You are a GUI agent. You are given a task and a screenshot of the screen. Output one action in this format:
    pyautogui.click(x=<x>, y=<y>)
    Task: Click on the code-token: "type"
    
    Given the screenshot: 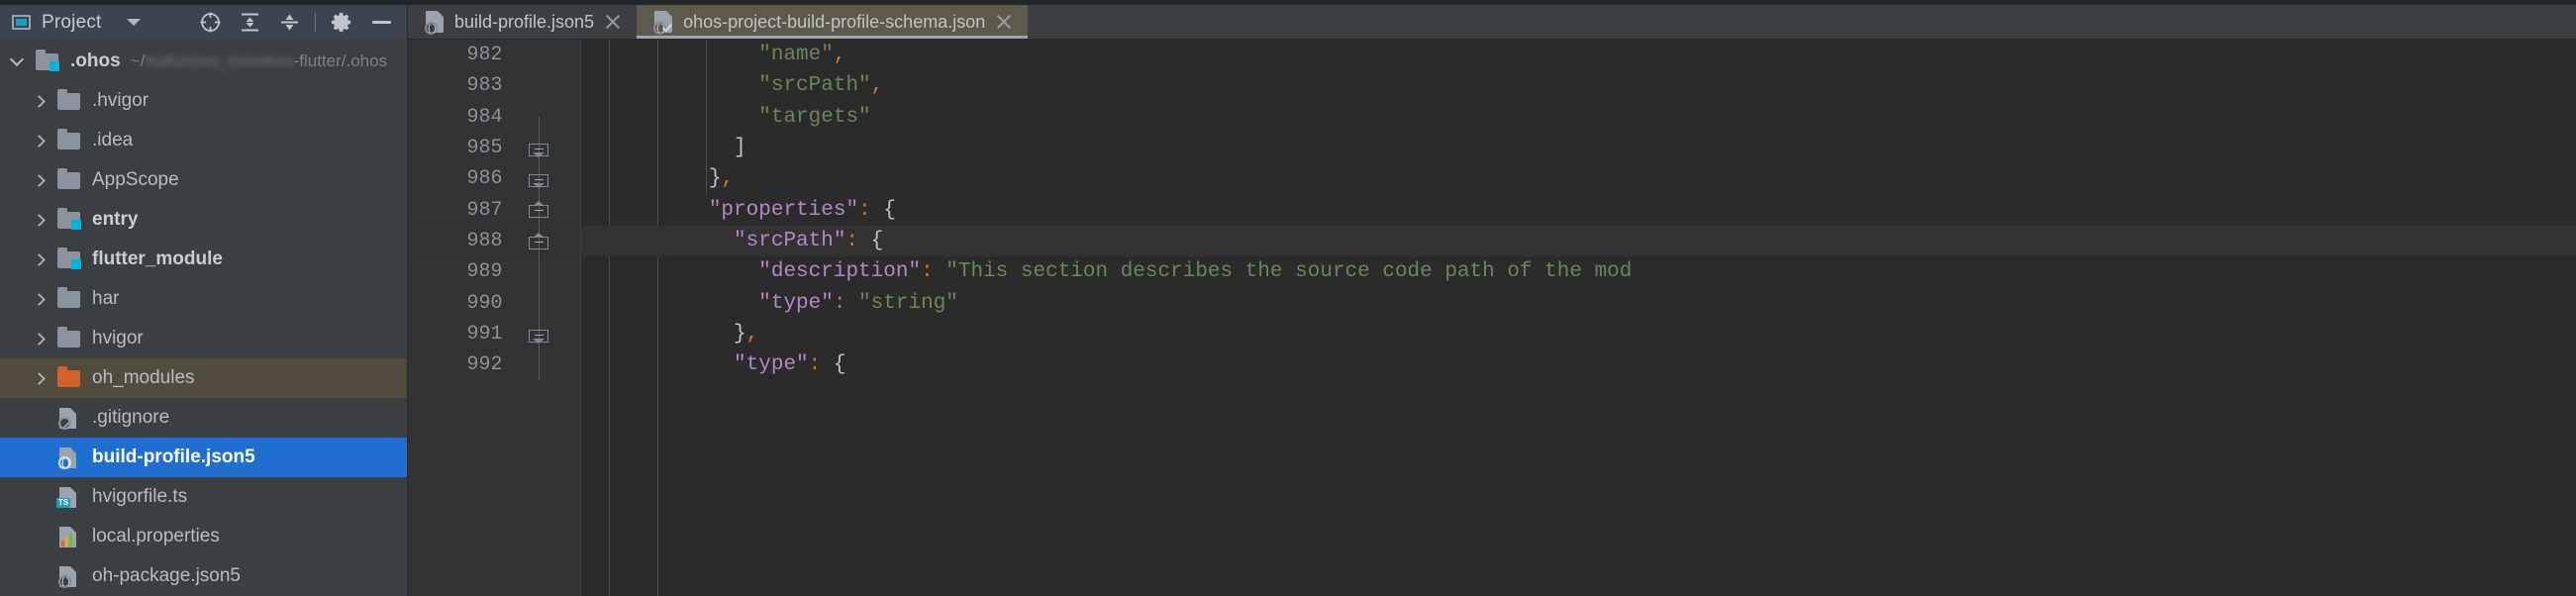 What is the action you would take?
    pyautogui.click(x=796, y=303)
    